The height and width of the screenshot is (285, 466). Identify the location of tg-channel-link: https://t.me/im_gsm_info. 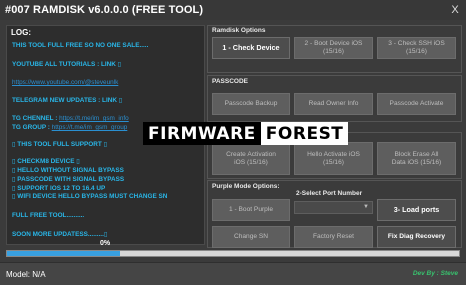
(94, 118).